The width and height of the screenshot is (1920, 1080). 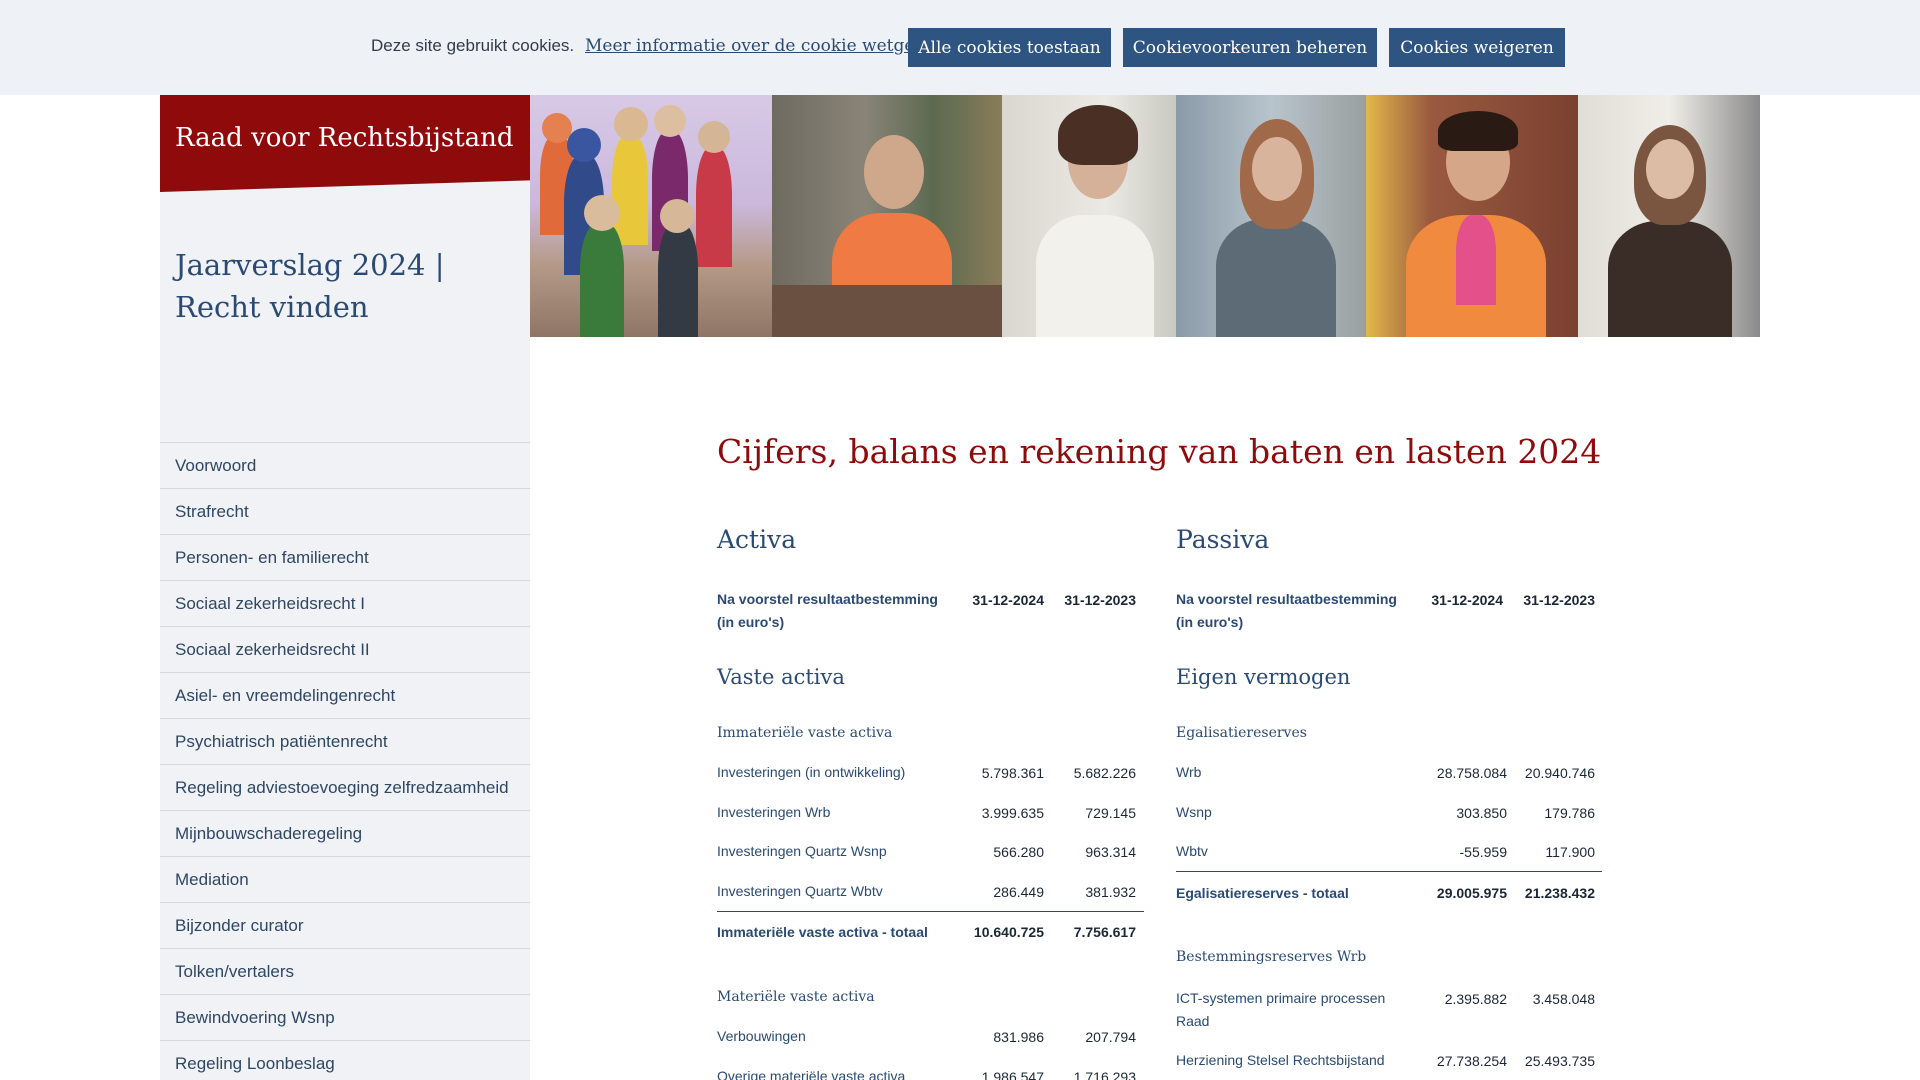 What do you see at coordinates (1009, 47) in the screenshot?
I see `accept-all-cookies-button: Alle cookies toestaan` at bounding box center [1009, 47].